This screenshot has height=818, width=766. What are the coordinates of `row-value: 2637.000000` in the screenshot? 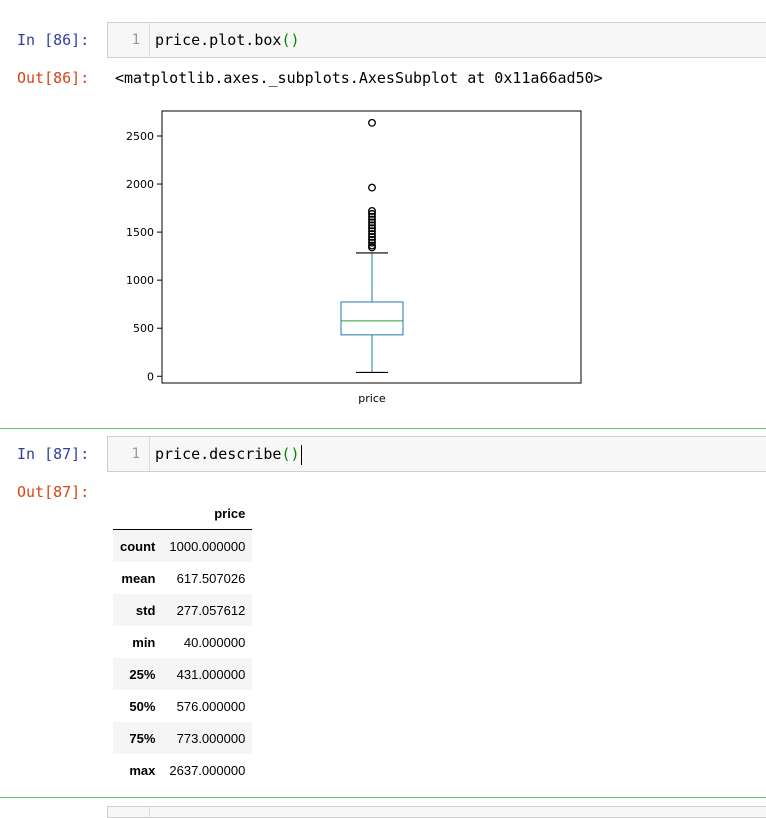 It's located at (207, 770).